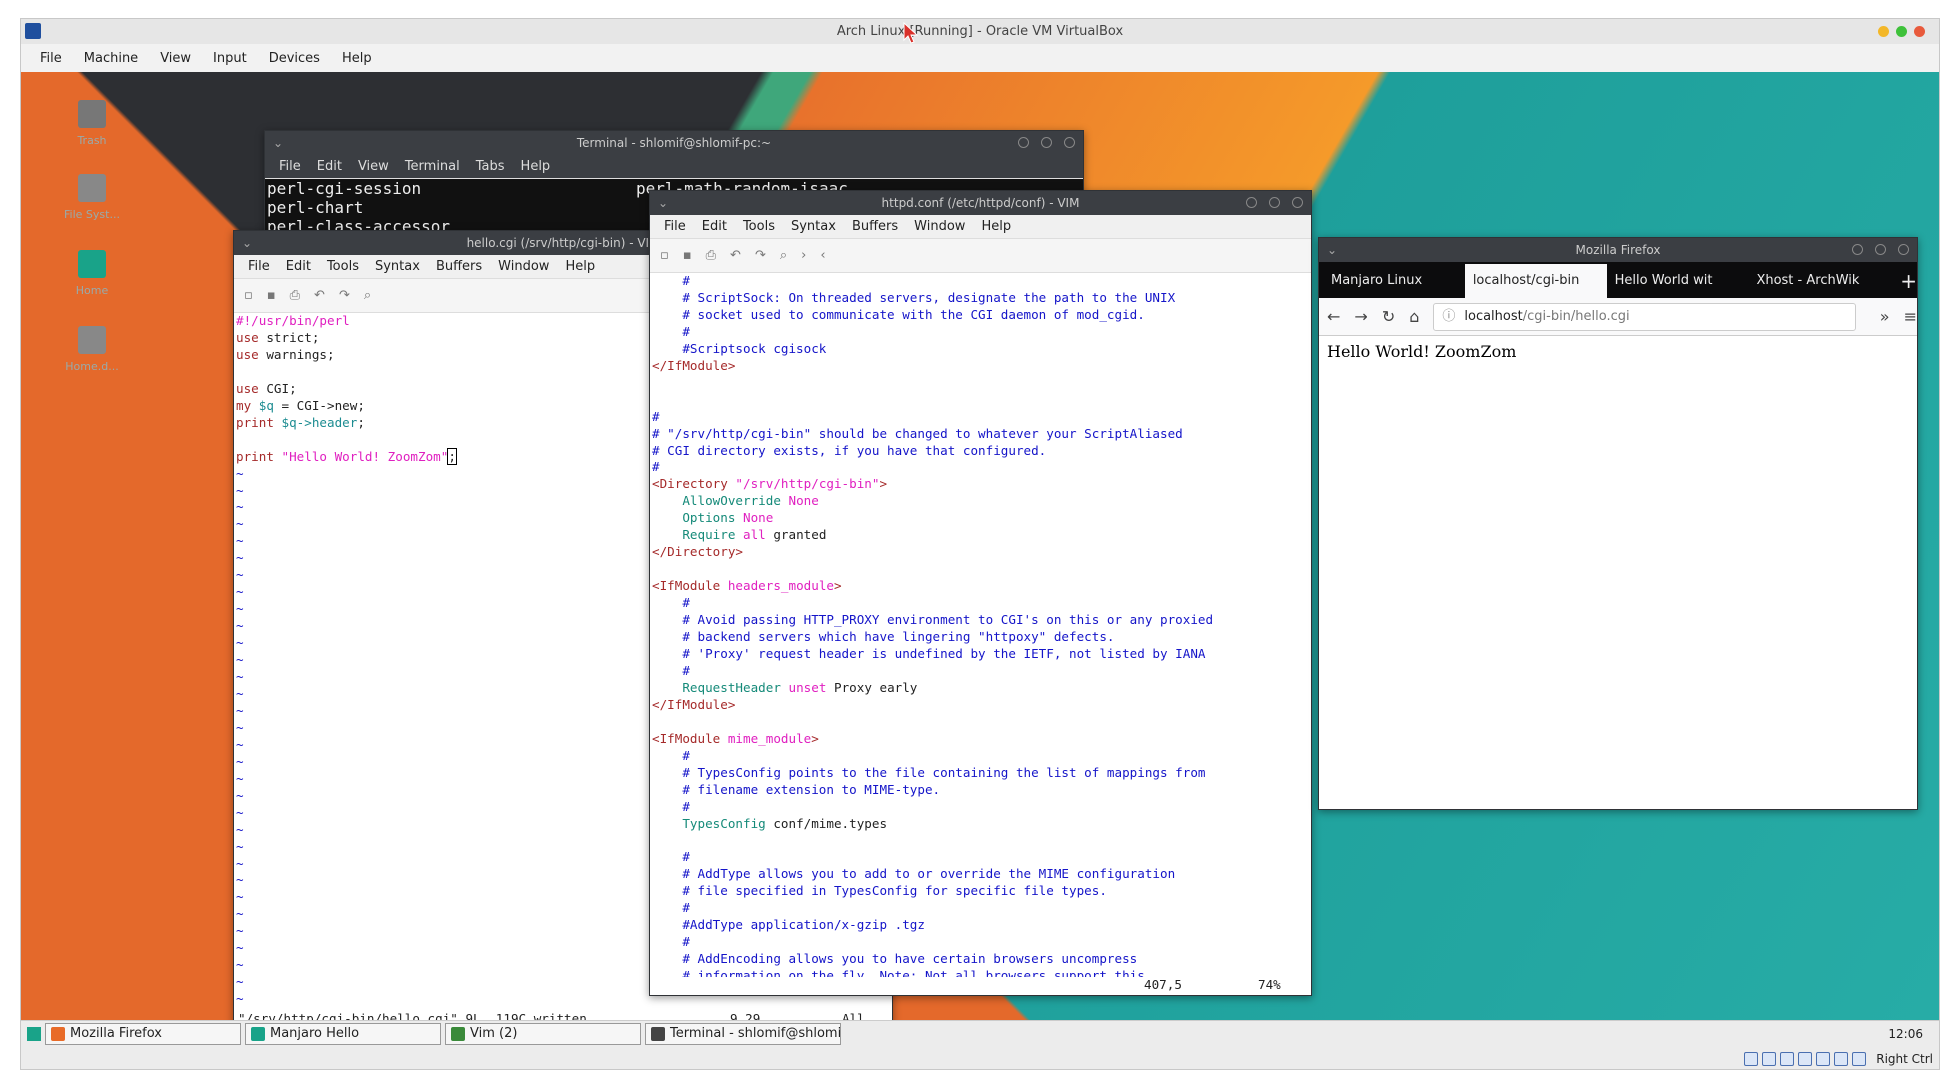 The image size is (1960, 1090). I want to click on home-folder-icon, so click(92, 264).